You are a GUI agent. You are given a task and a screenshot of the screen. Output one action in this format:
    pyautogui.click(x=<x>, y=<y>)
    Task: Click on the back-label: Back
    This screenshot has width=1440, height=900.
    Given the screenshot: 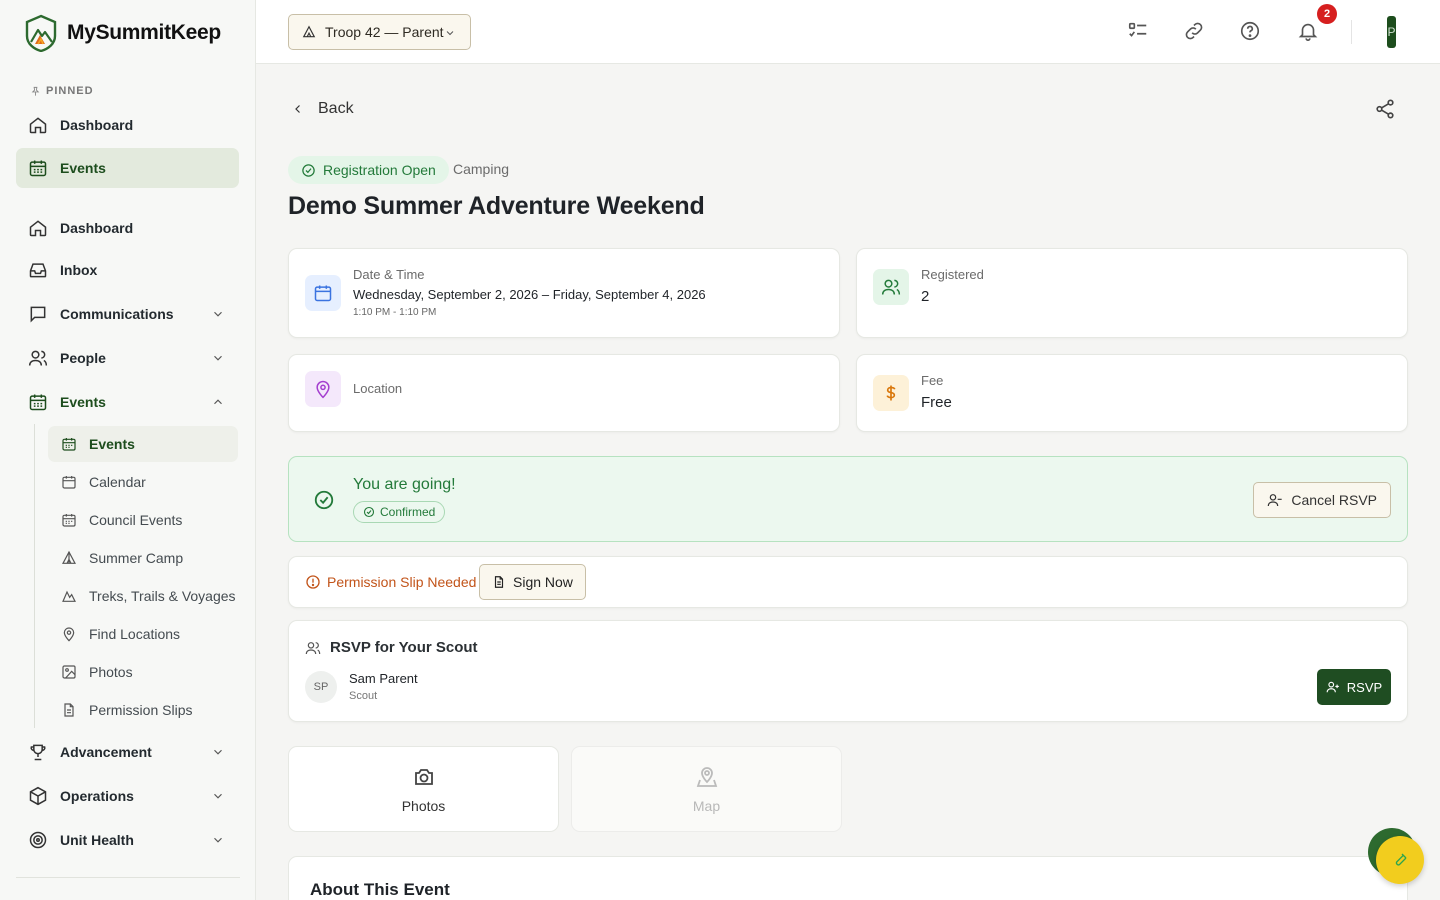 What is the action you would take?
    pyautogui.click(x=336, y=108)
    